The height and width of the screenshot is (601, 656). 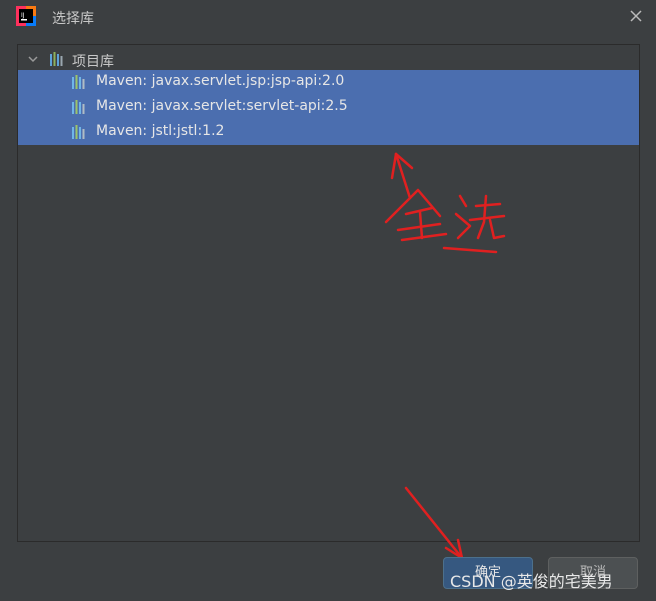 What do you see at coordinates (328, 132) in the screenshot?
I see `library-item: Maven: jstl:jstl:1.2` at bounding box center [328, 132].